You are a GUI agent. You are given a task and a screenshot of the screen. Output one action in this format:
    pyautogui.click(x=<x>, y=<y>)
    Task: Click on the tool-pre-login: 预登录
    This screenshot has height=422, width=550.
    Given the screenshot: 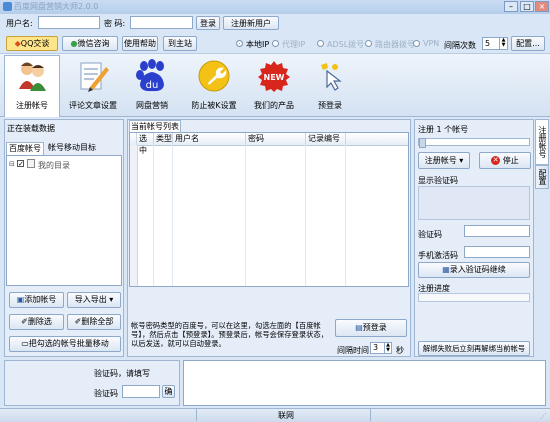 What is the action you would take?
    pyautogui.click(x=330, y=85)
    